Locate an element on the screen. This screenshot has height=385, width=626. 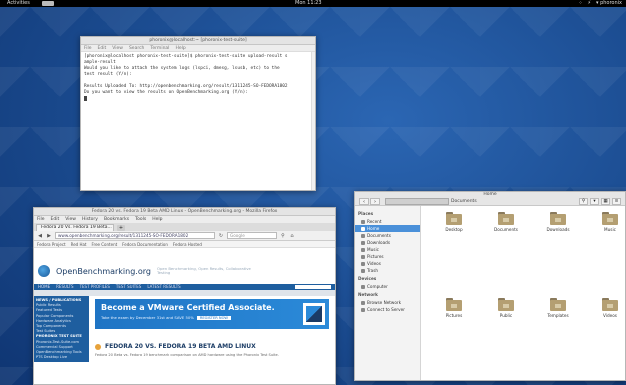
folder-item-downloads: Downloads is located at coordinates (558, 253).